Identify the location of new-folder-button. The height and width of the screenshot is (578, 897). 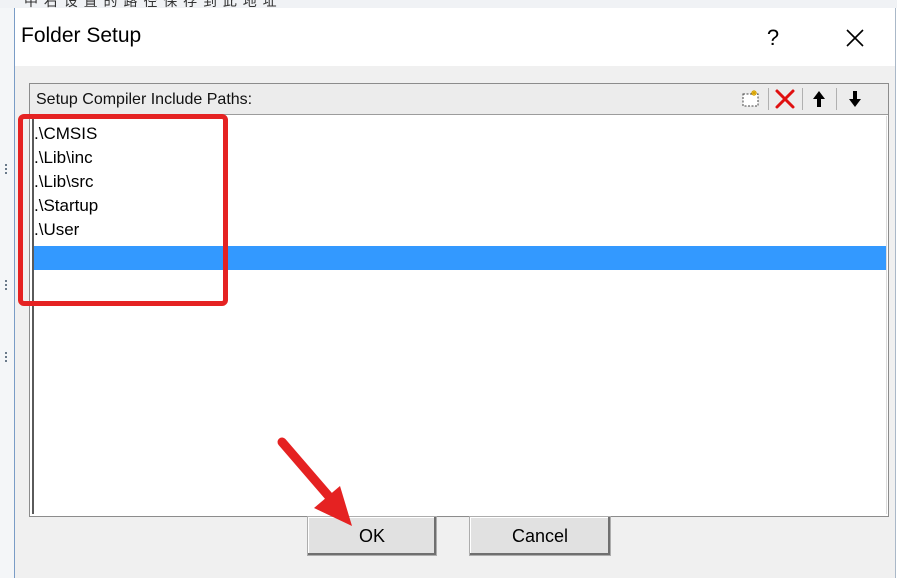
(751, 99).